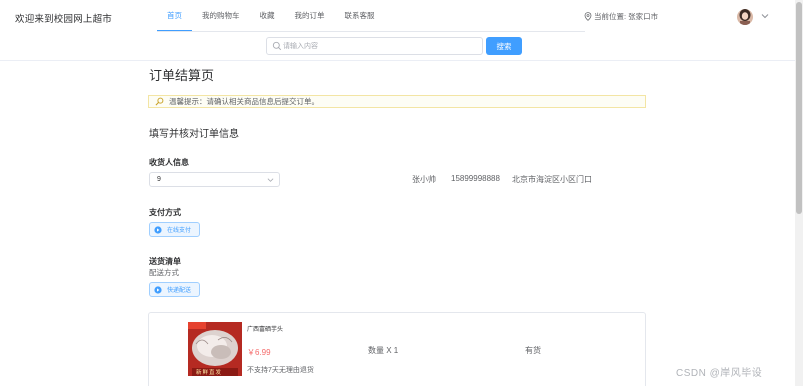  I want to click on nav-divider, so click(371, 31).